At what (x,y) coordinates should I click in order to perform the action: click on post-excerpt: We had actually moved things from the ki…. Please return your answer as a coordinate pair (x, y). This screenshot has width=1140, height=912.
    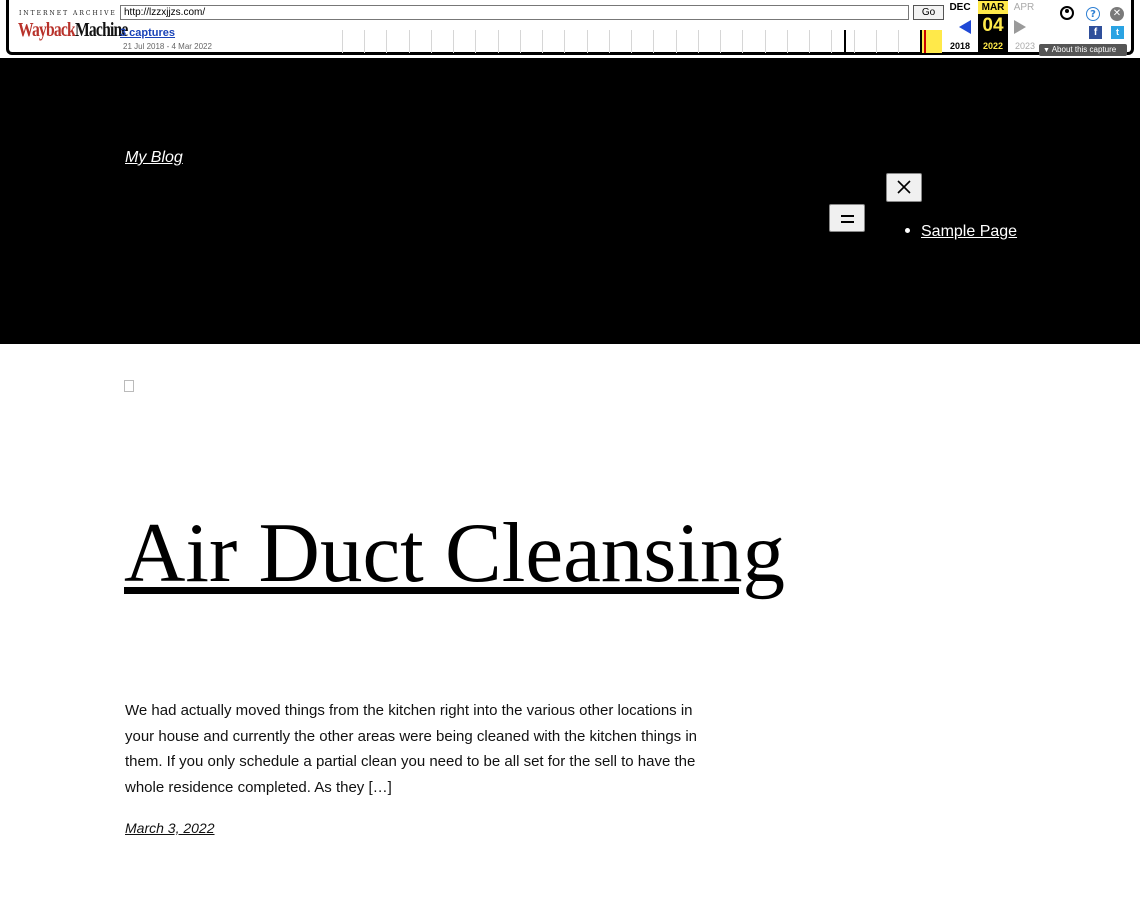
    Looking at the image, I should click on (411, 749).